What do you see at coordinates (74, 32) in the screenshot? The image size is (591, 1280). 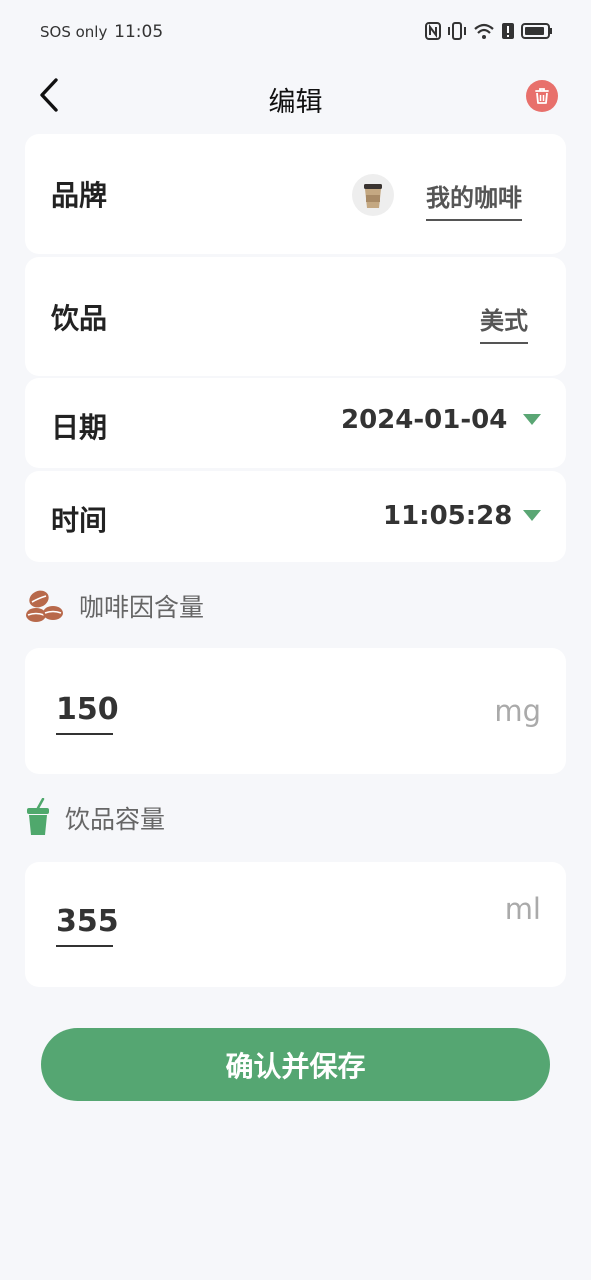 I see `carrier-text: SOS only` at bounding box center [74, 32].